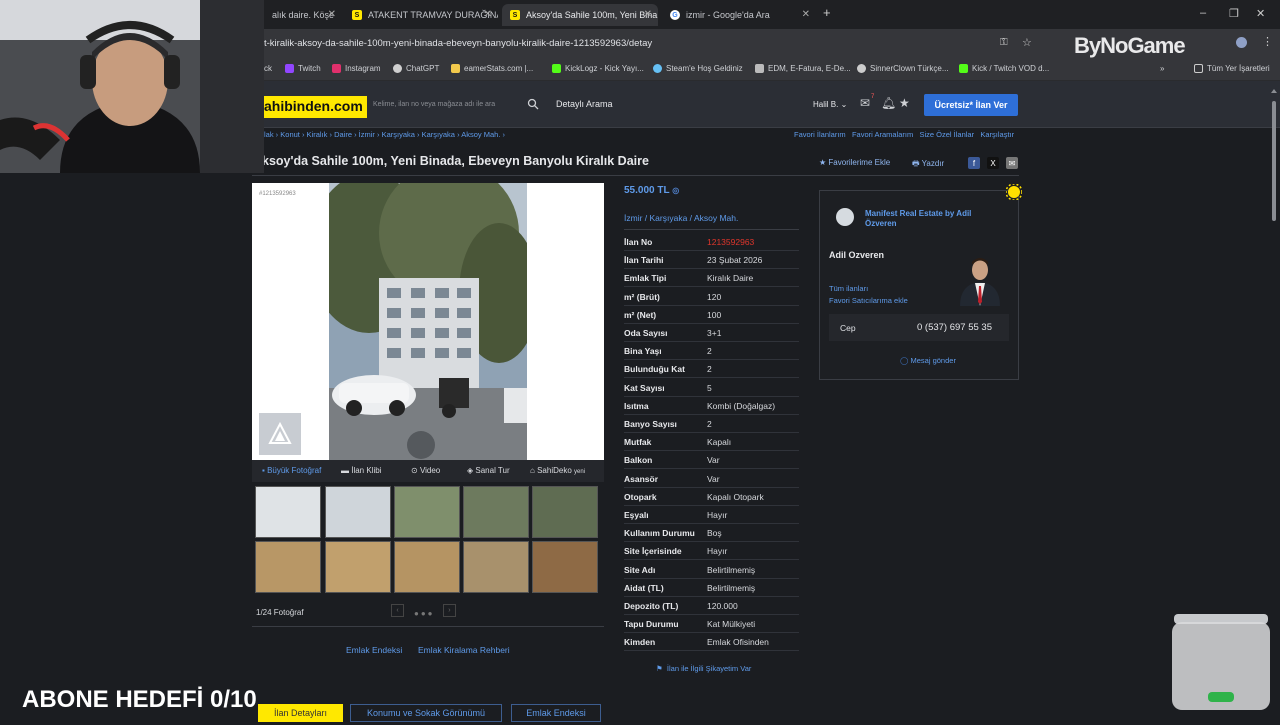 The width and height of the screenshot is (1280, 725). Describe the element at coordinates (356, 68) in the screenshot. I see `bookmark-item: Instagram` at that location.